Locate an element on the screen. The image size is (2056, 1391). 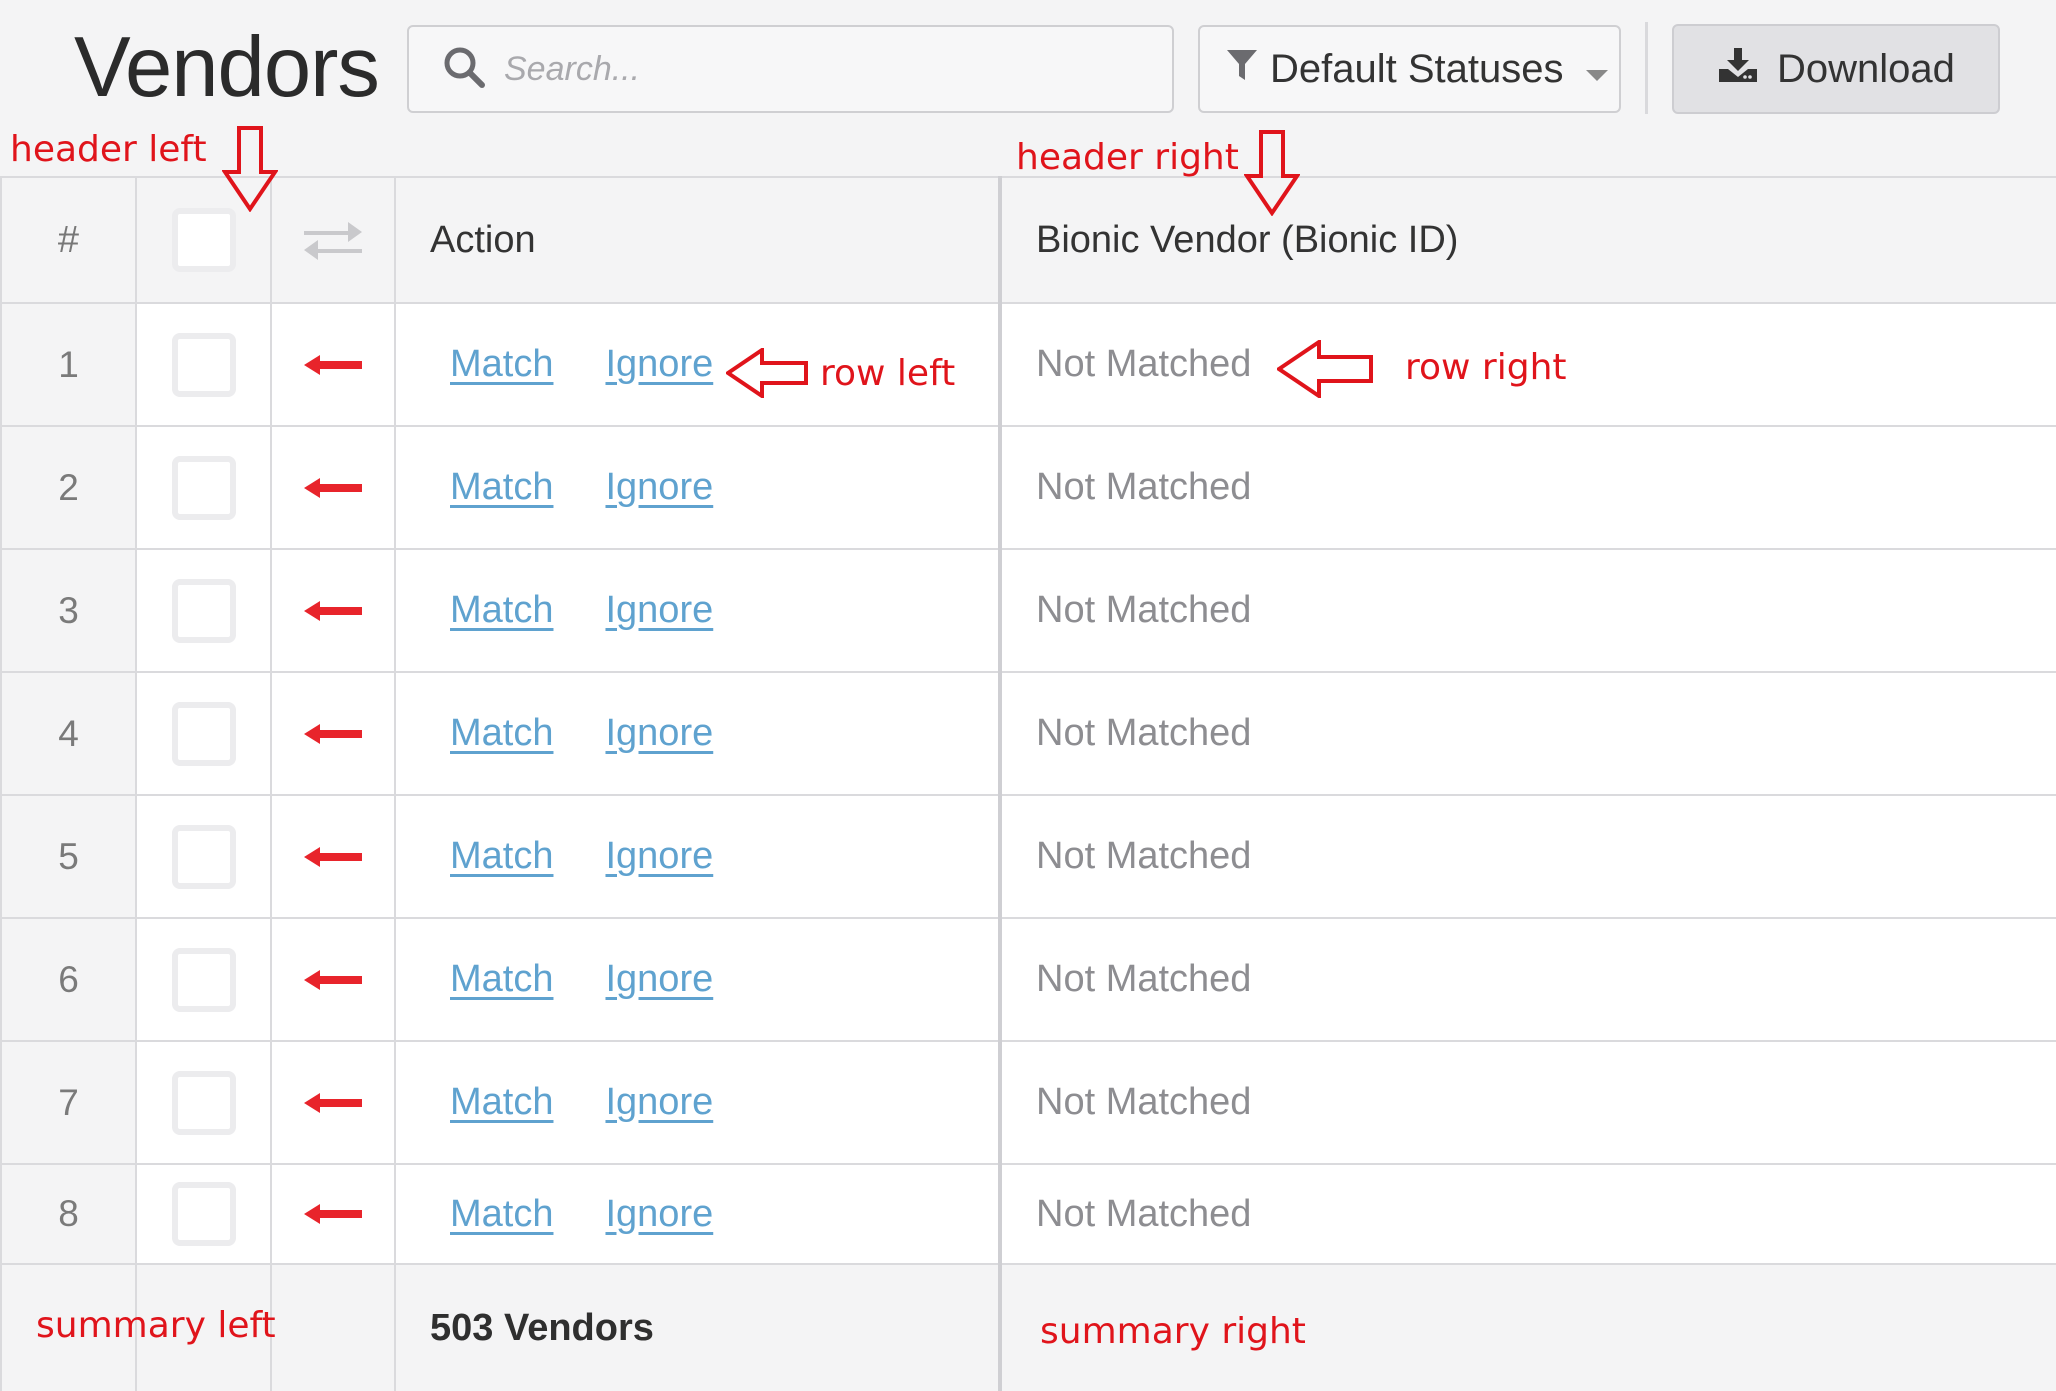
table-row: 7 Match Ignore Not Matched is located at coordinates (1028, 1102).